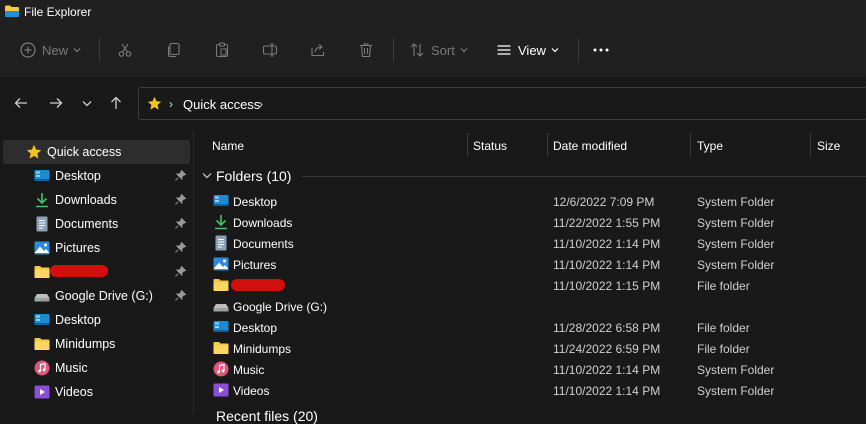 This screenshot has height=424, width=866. What do you see at coordinates (116, 103) in the screenshot?
I see `up-button` at bounding box center [116, 103].